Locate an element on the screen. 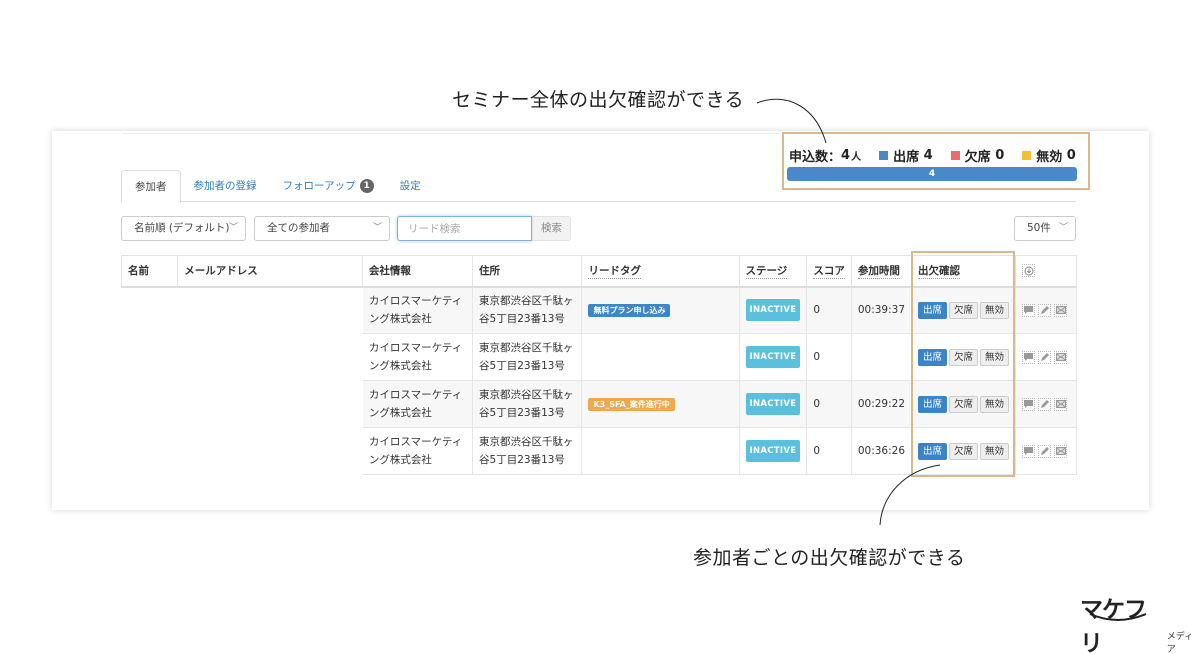  legend-absent: 欠席 0 is located at coordinates (977, 155).